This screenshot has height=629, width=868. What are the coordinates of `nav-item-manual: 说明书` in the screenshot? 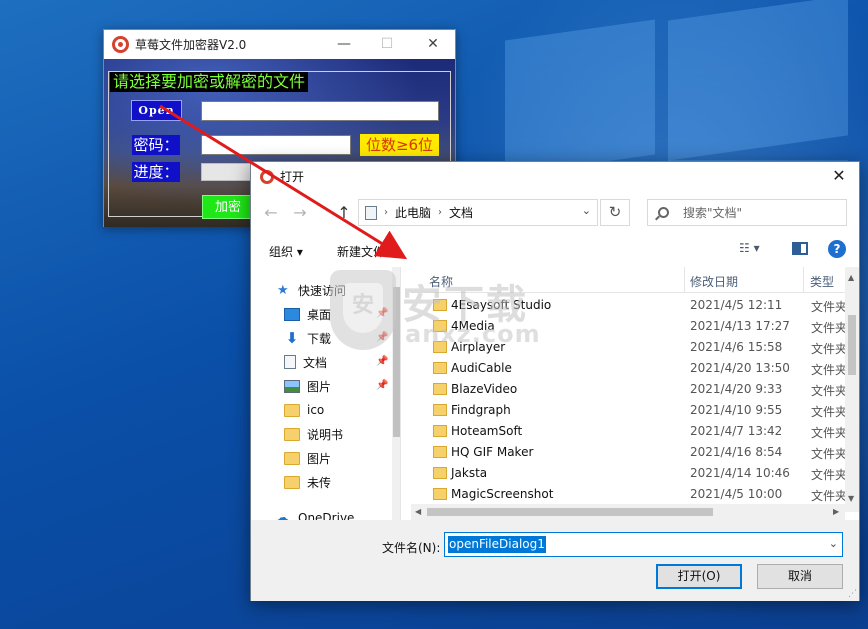 It's located at (313, 434).